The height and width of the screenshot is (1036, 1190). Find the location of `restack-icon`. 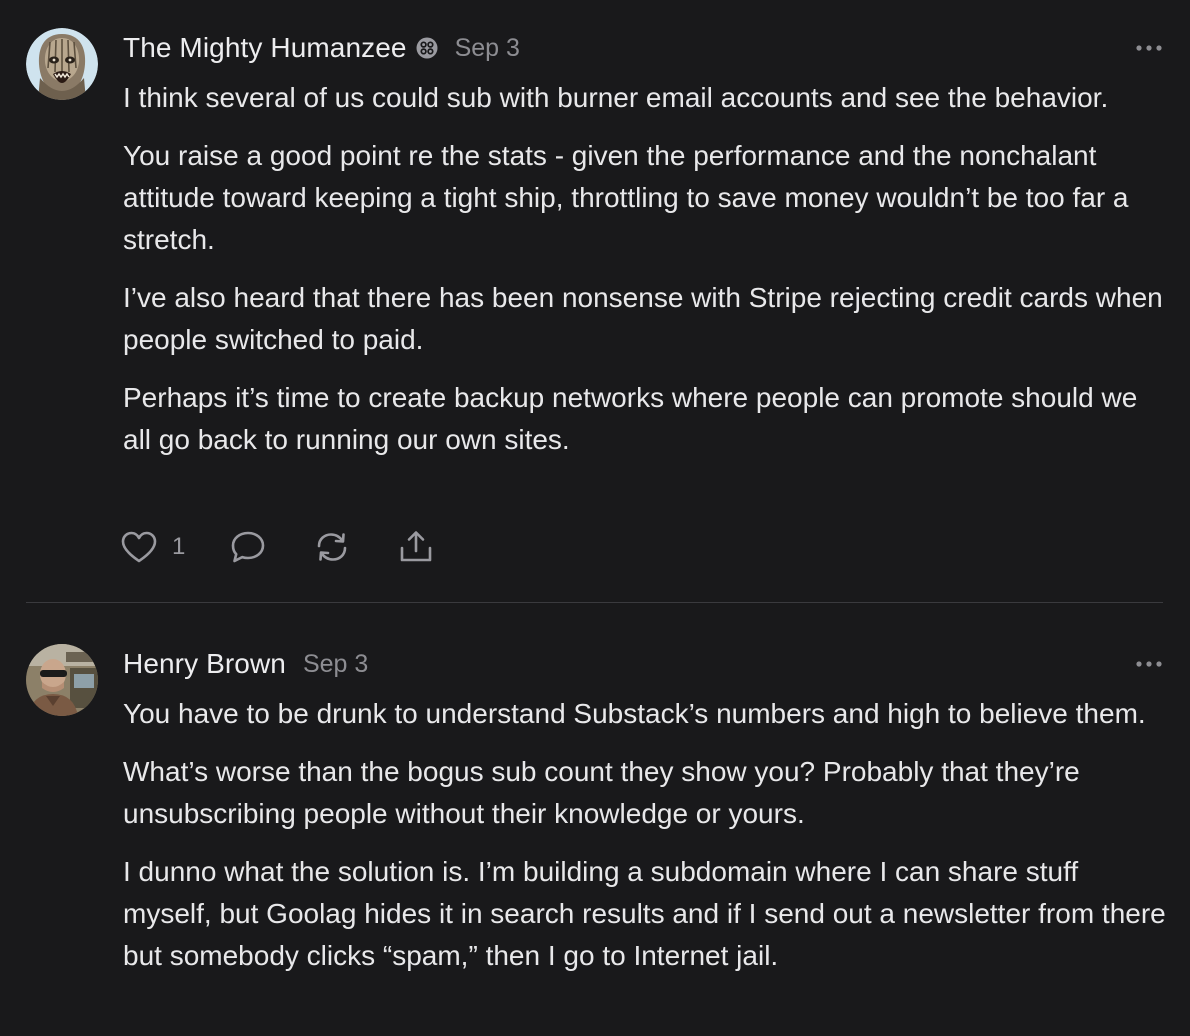

restack-icon is located at coordinates (332, 547).